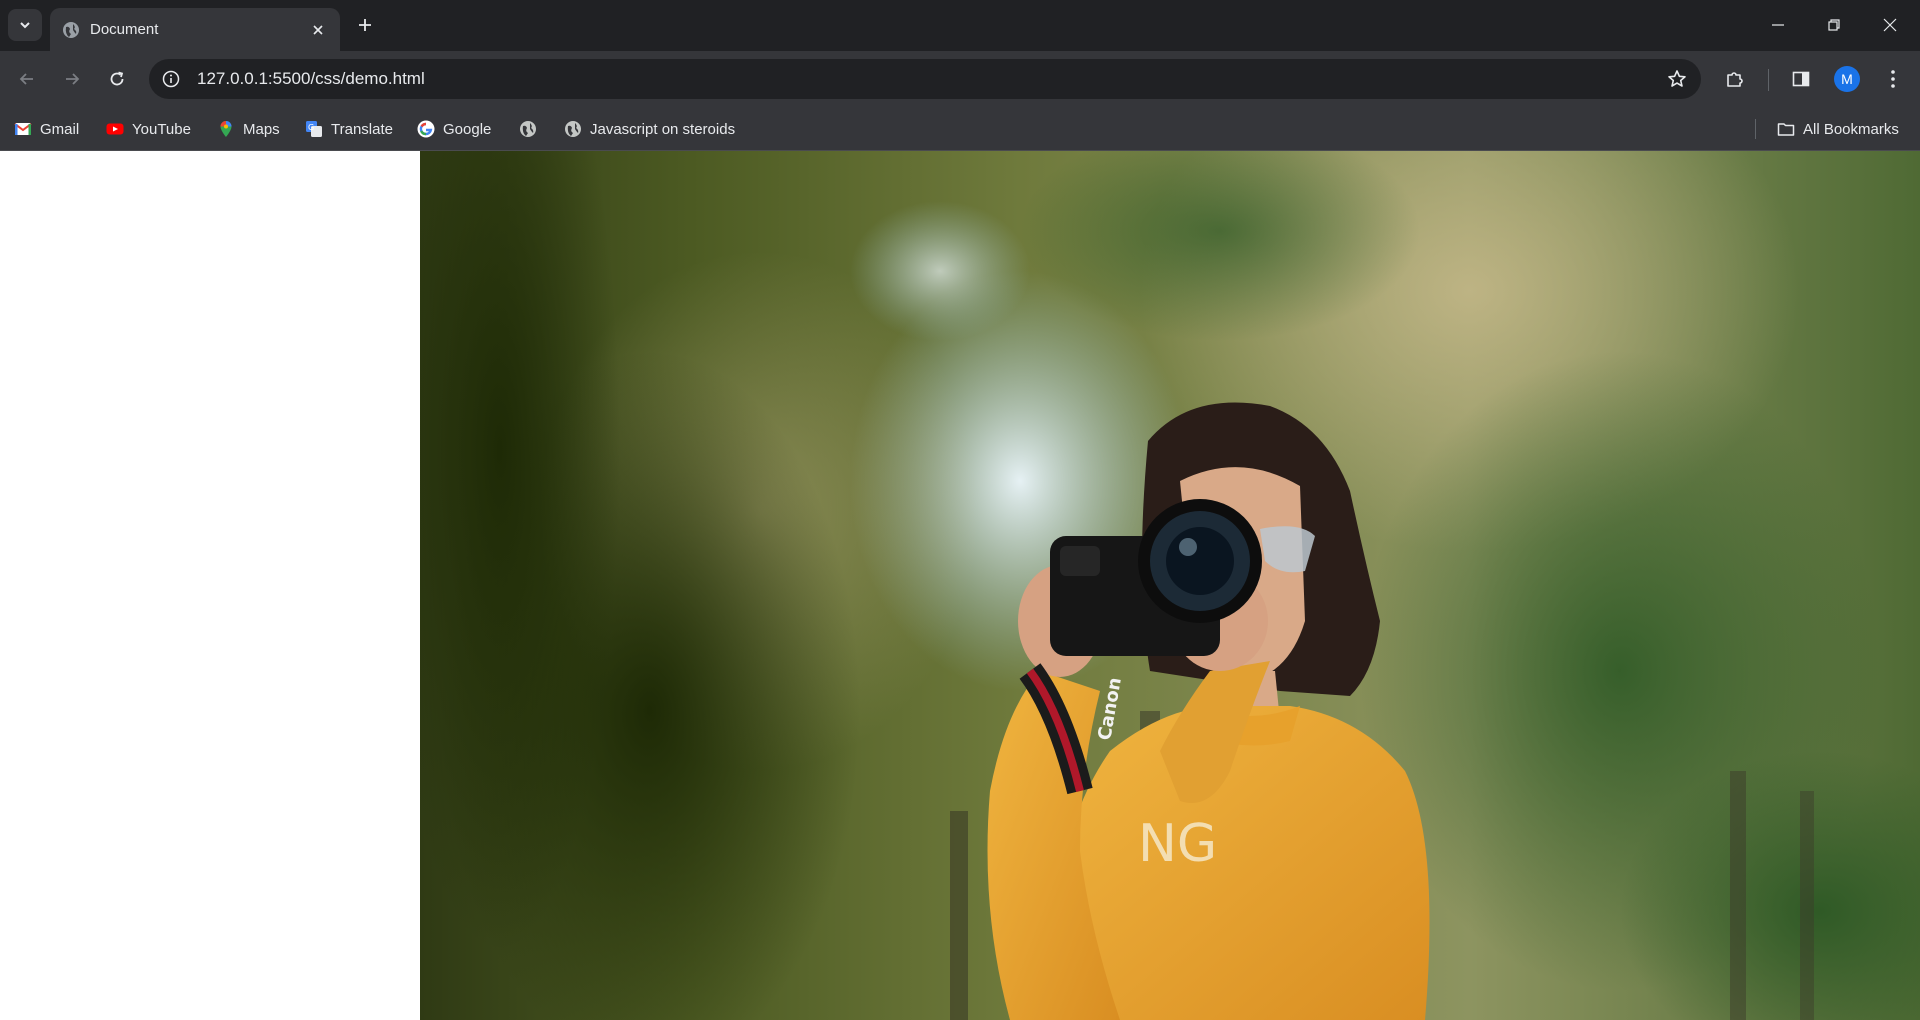 This screenshot has width=1920, height=1020. Describe the element at coordinates (115, 129) in the screenshot. I see `youtube-icon` at that location.